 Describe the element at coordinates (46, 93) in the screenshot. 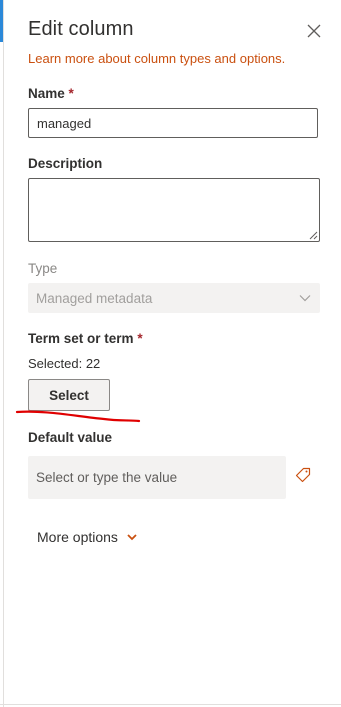

I see `name-label-text: Name` at that location.